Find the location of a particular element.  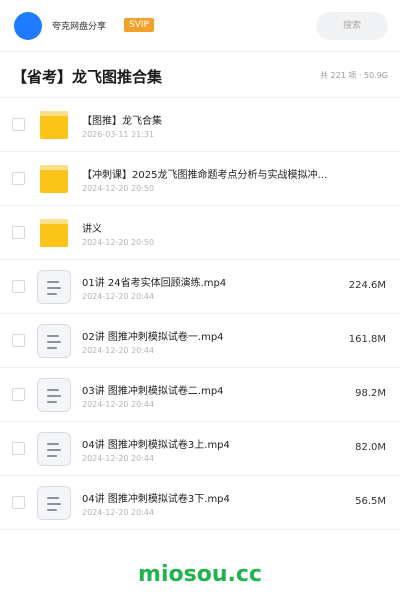

file-name: 04讲 图推冲刺模拟试卷3下.mp4 is located at coordinates (156, 497).